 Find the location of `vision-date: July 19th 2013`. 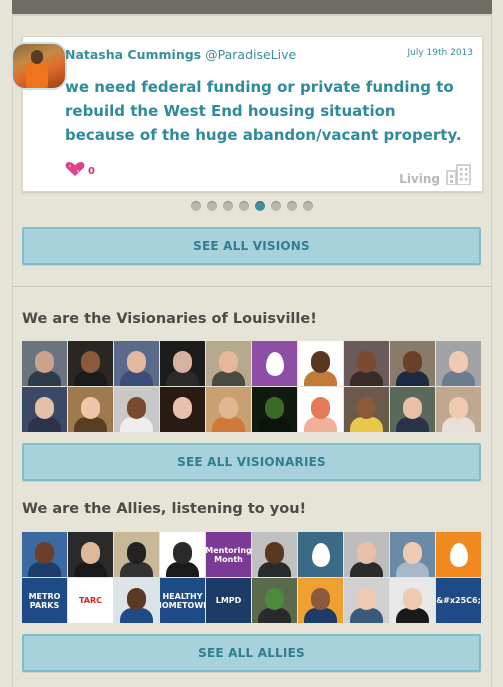

vision-date: July 19th 2013 is located at coordinates (440, 53).